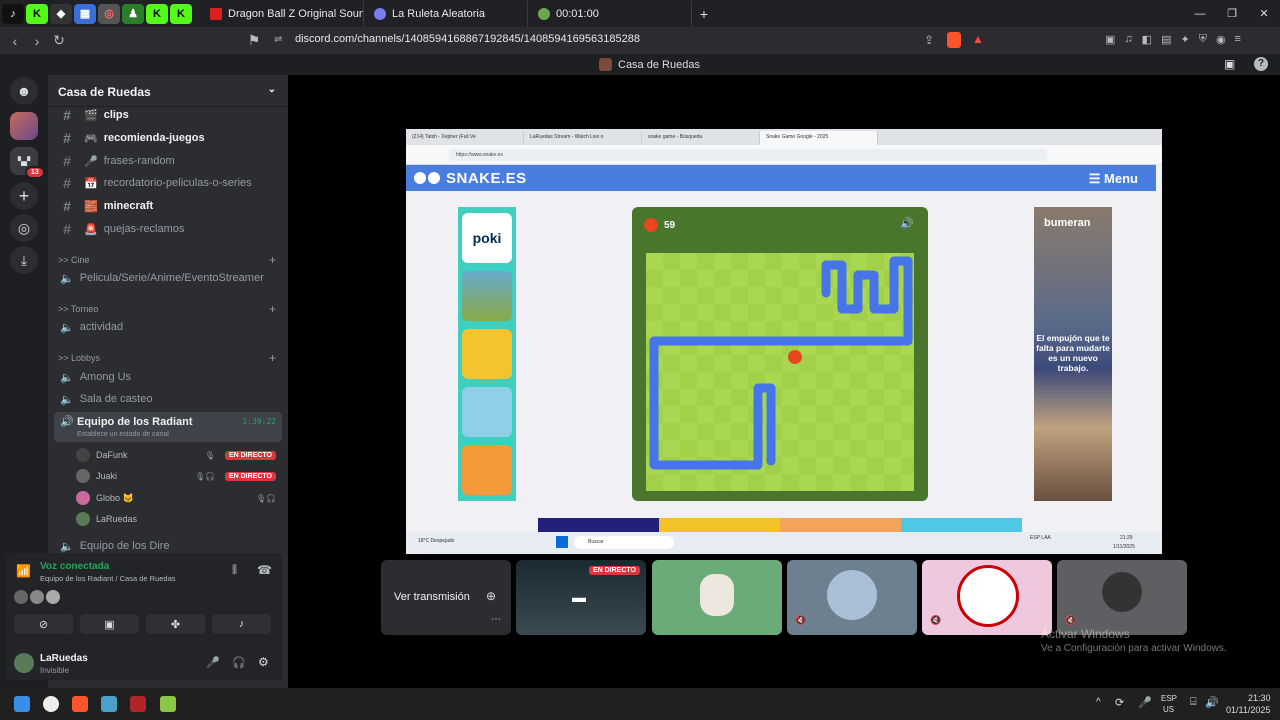 Image resolution: width=1280 pixels, height=720 pixels. Describe the element at coordinates (1110, 39) in the screenshot. I see `screenshot-icon: ▣` at that location.